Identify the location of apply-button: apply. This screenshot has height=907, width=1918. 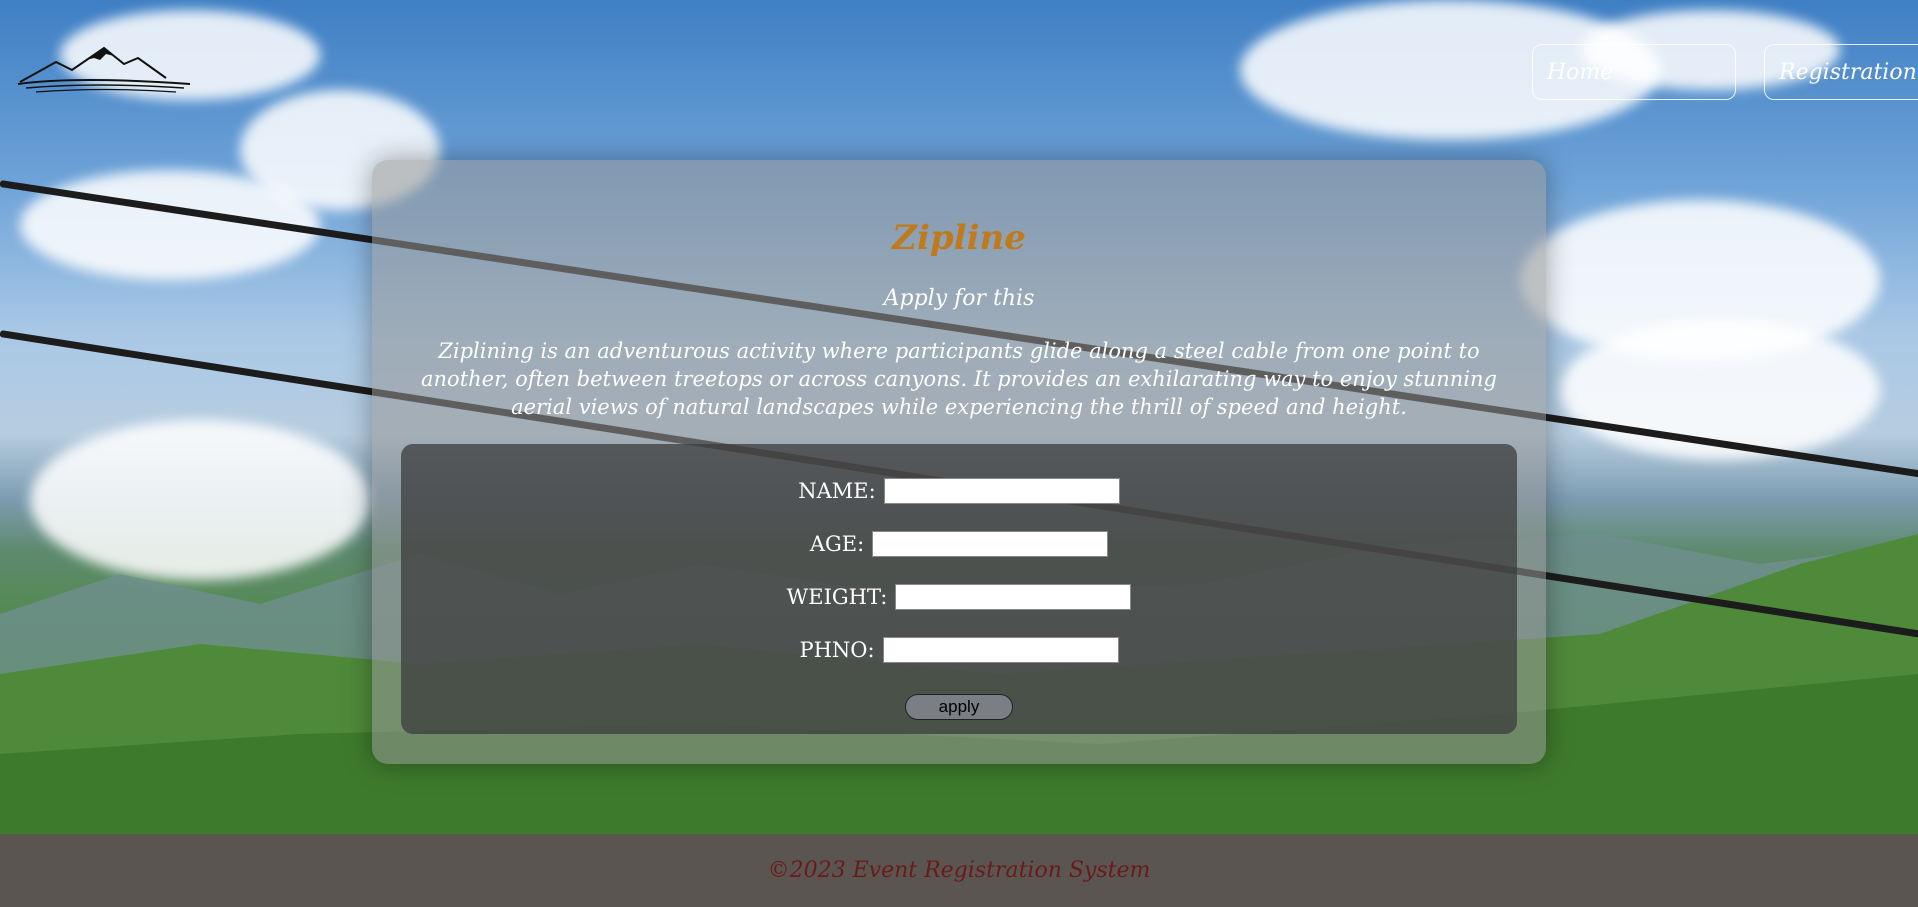
(959, 707).